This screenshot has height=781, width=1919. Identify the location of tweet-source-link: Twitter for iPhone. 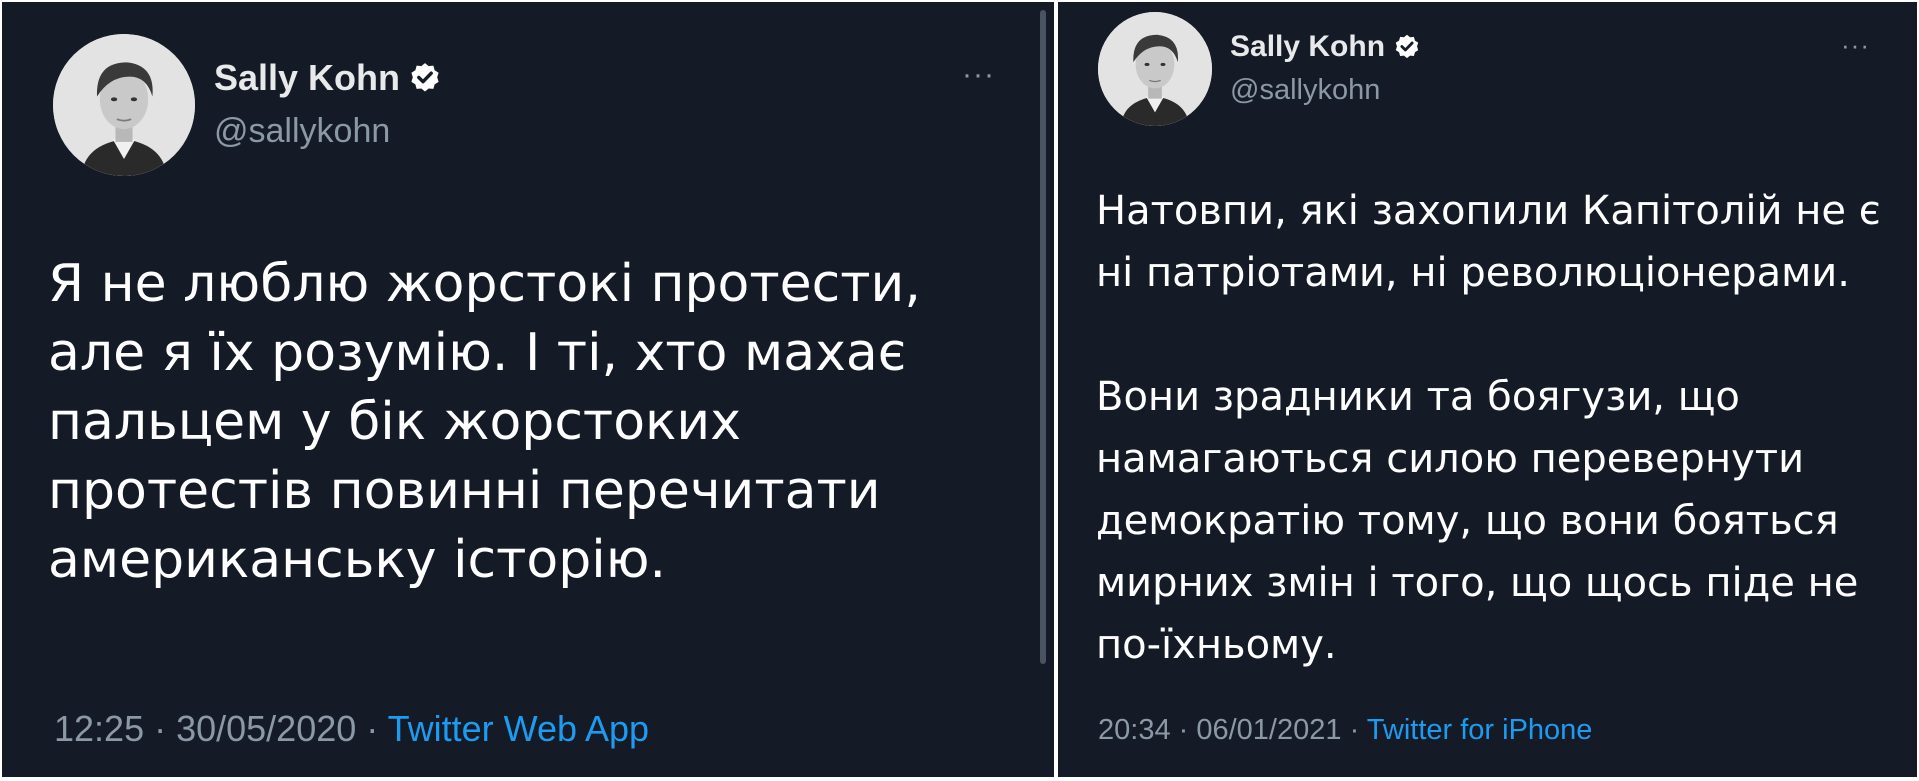
(1480, 730).